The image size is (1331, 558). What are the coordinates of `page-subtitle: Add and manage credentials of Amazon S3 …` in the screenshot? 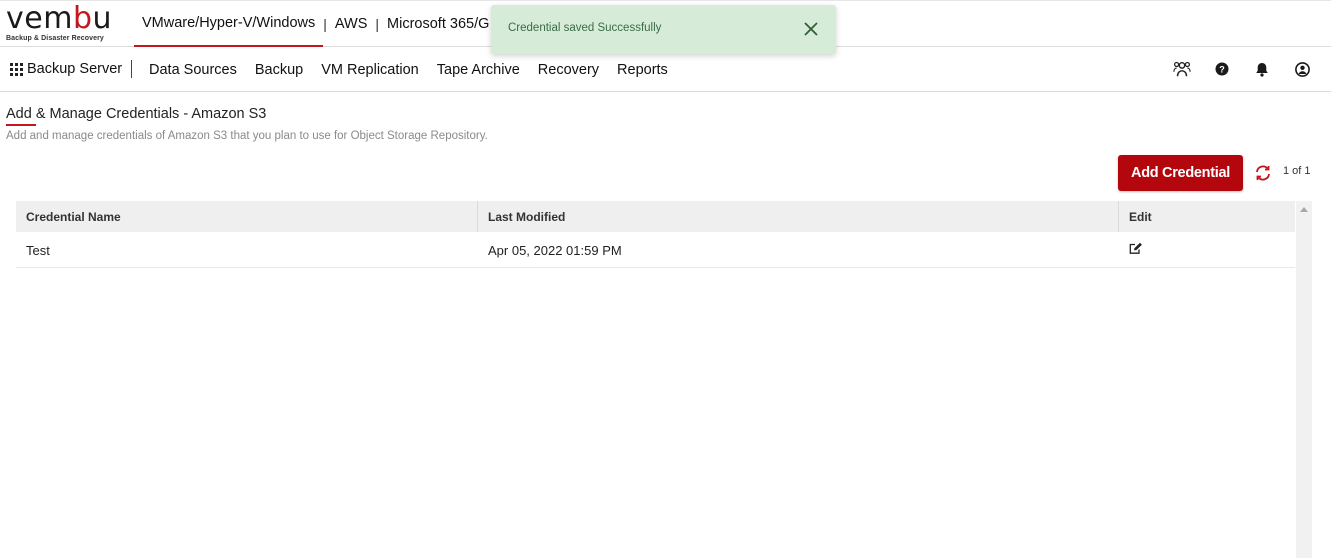 It's located at (247, 136).